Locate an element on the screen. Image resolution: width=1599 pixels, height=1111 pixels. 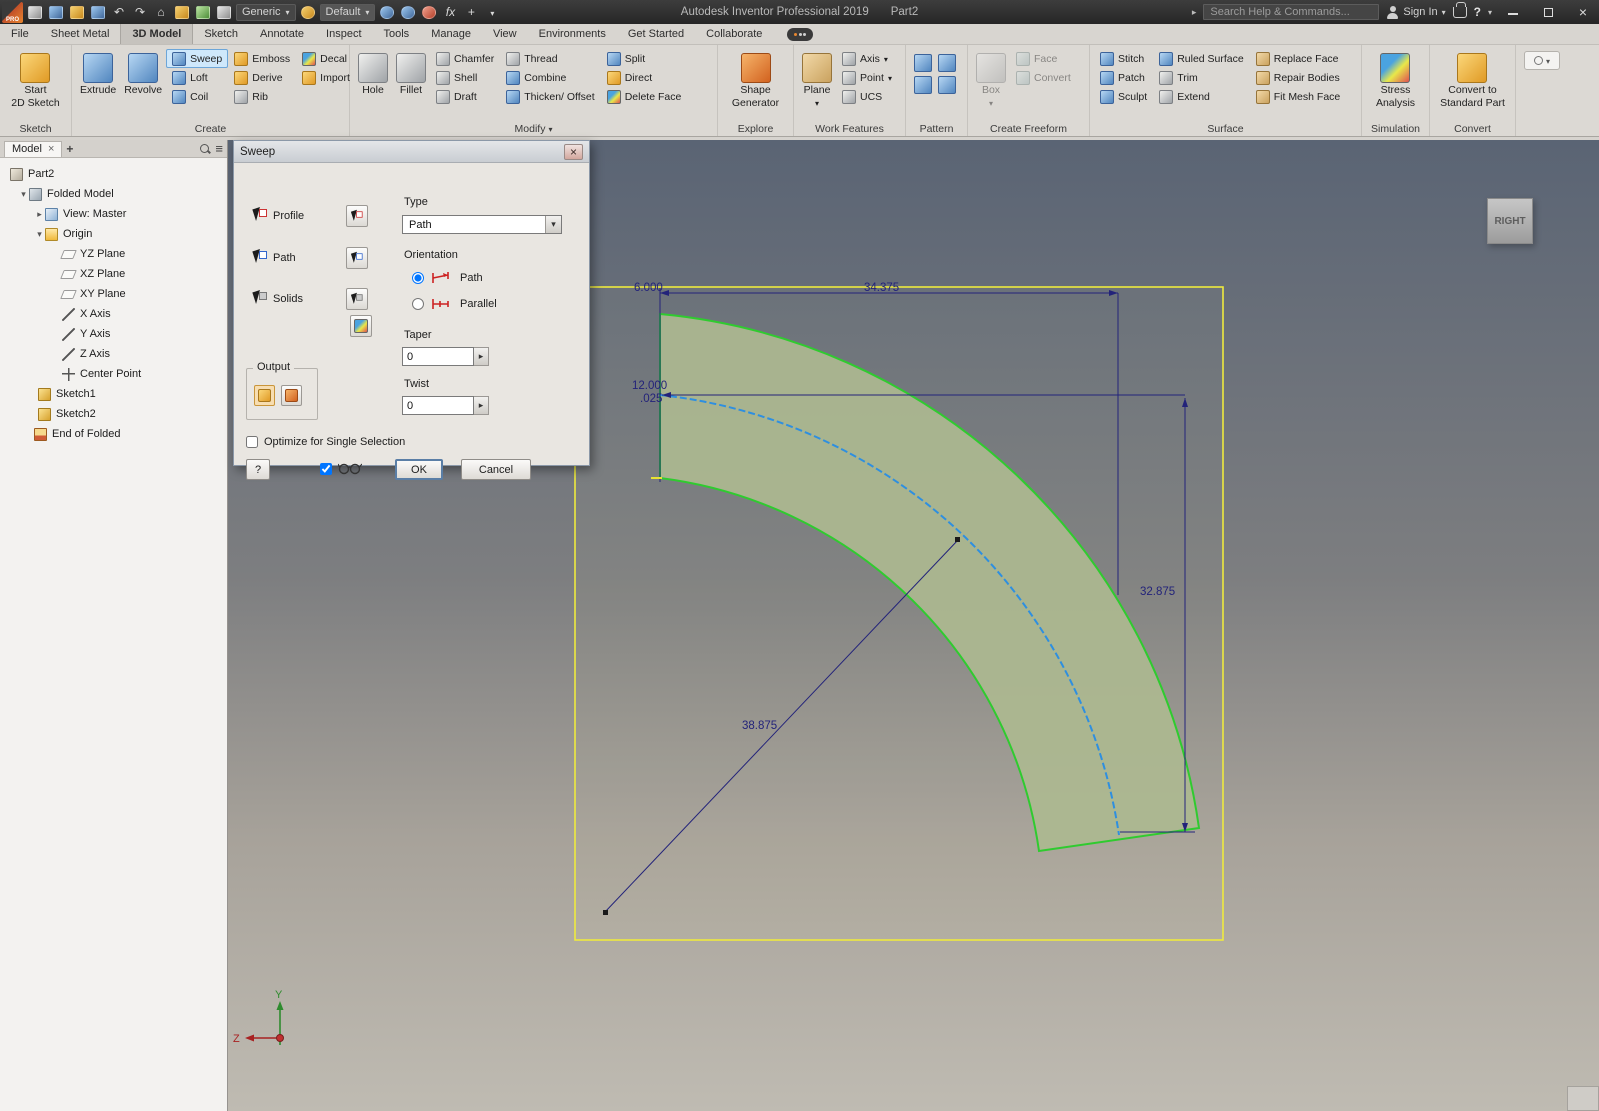
freeform-face-button: Face is located at coordinates (1043, 58).